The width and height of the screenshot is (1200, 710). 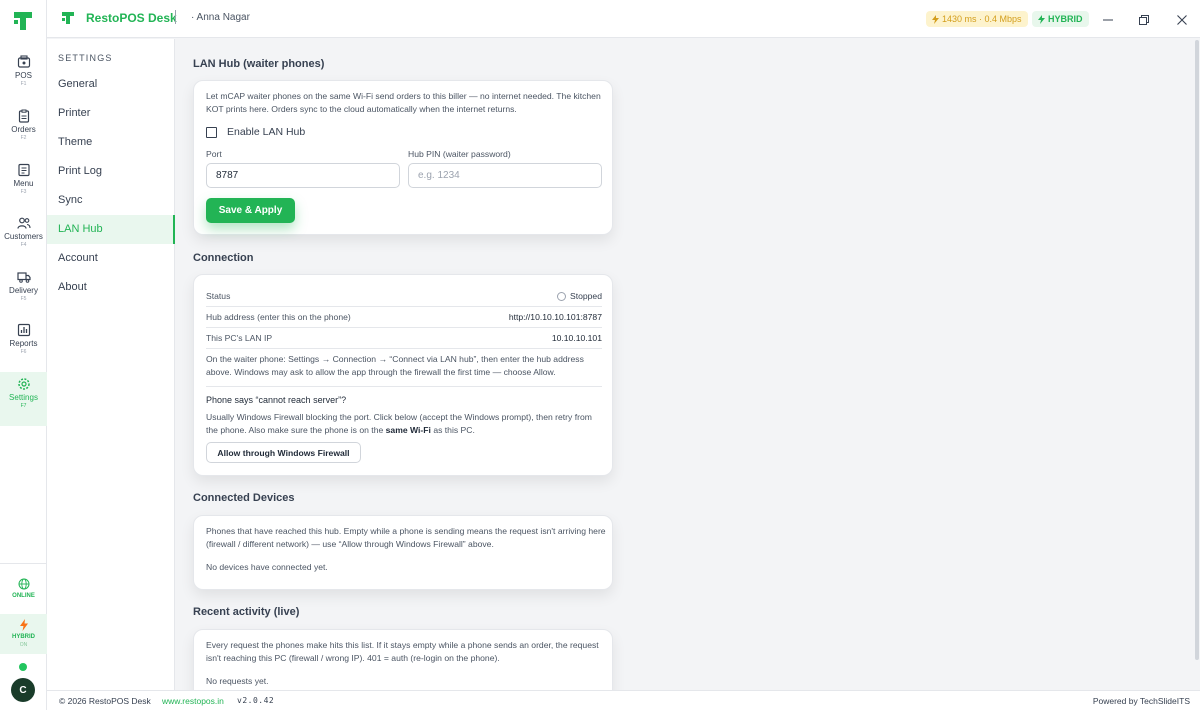 I want to click on devices-title: Connected Devices, so click(x=244, y=498).